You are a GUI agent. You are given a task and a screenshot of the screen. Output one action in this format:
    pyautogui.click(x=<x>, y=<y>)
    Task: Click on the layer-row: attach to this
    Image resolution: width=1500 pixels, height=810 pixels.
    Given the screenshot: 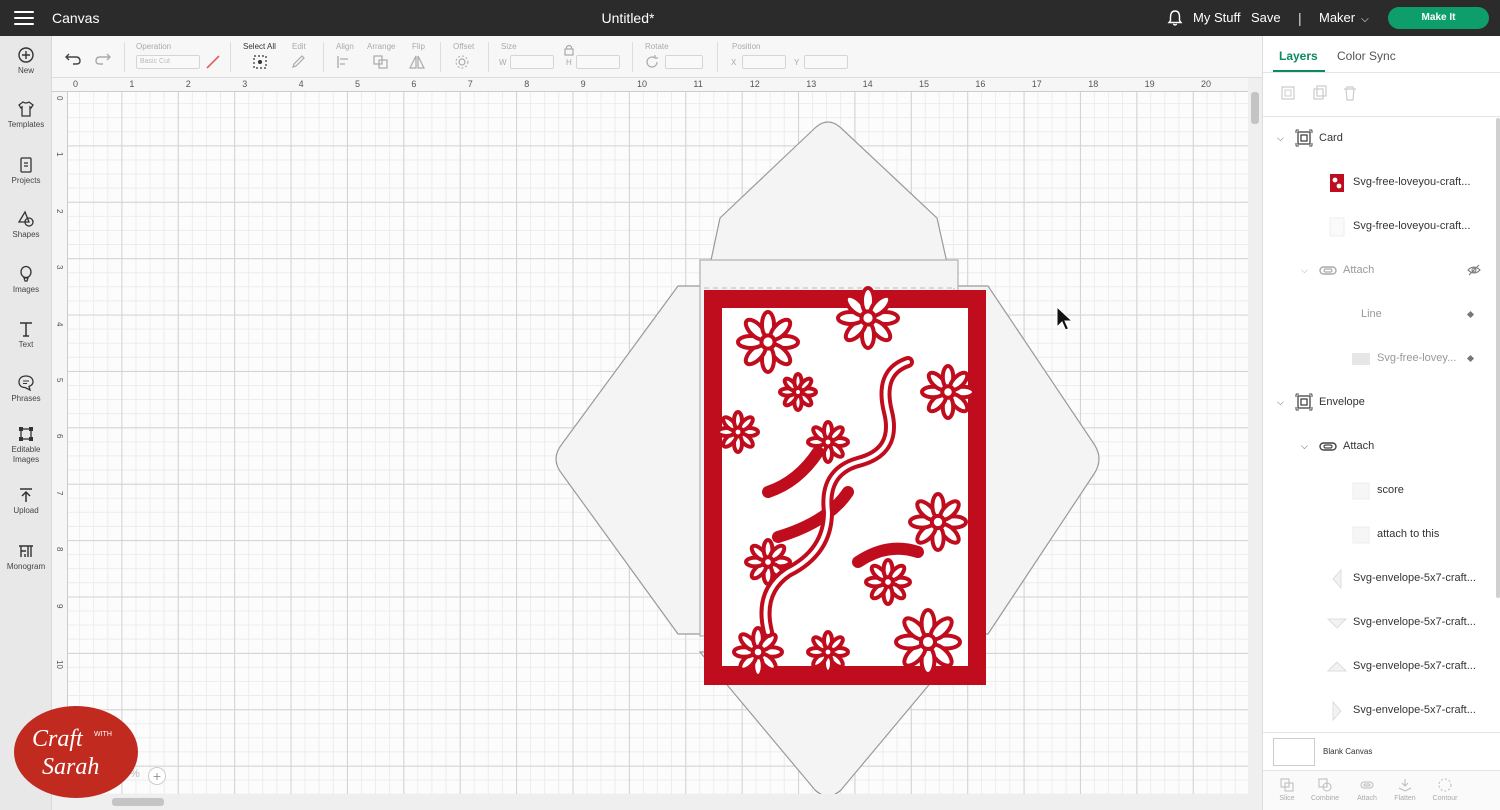 What is the action you would take?
    pyautogui.click(x=1379, y=536)
    